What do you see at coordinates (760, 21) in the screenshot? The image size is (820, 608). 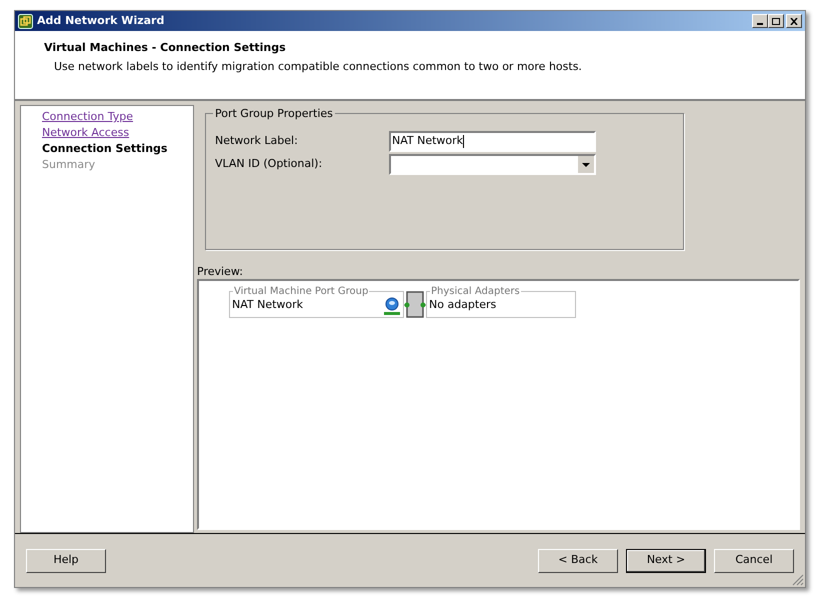 I see `minimize-button` at bounding box center [760, 21].